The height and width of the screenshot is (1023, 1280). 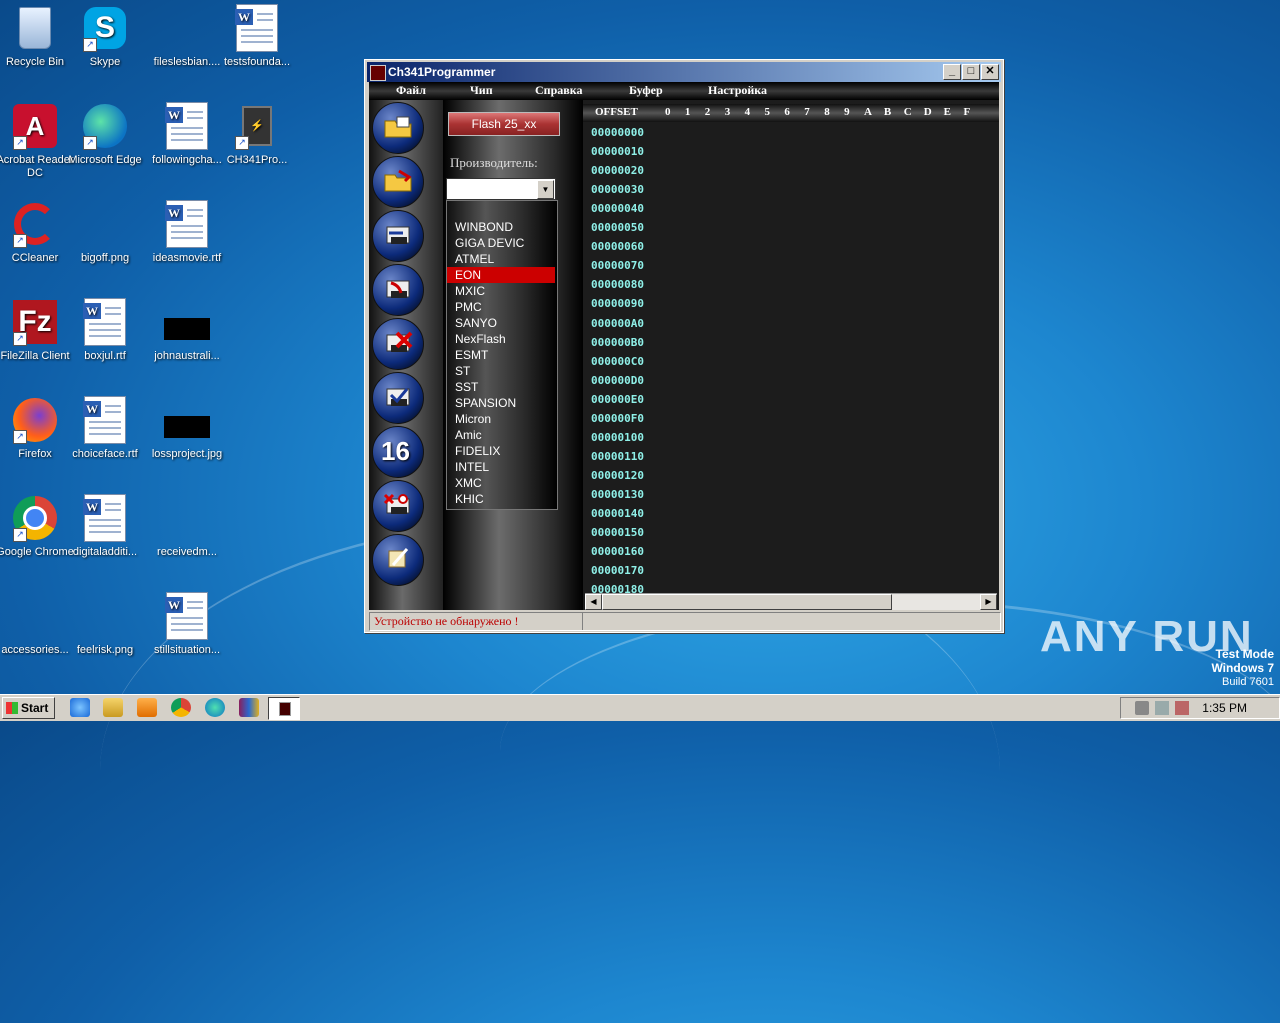 What do you see at coordinates (181, 707) in the screenshot?
I see `chrome-icon` at bounding box center [181, 707].